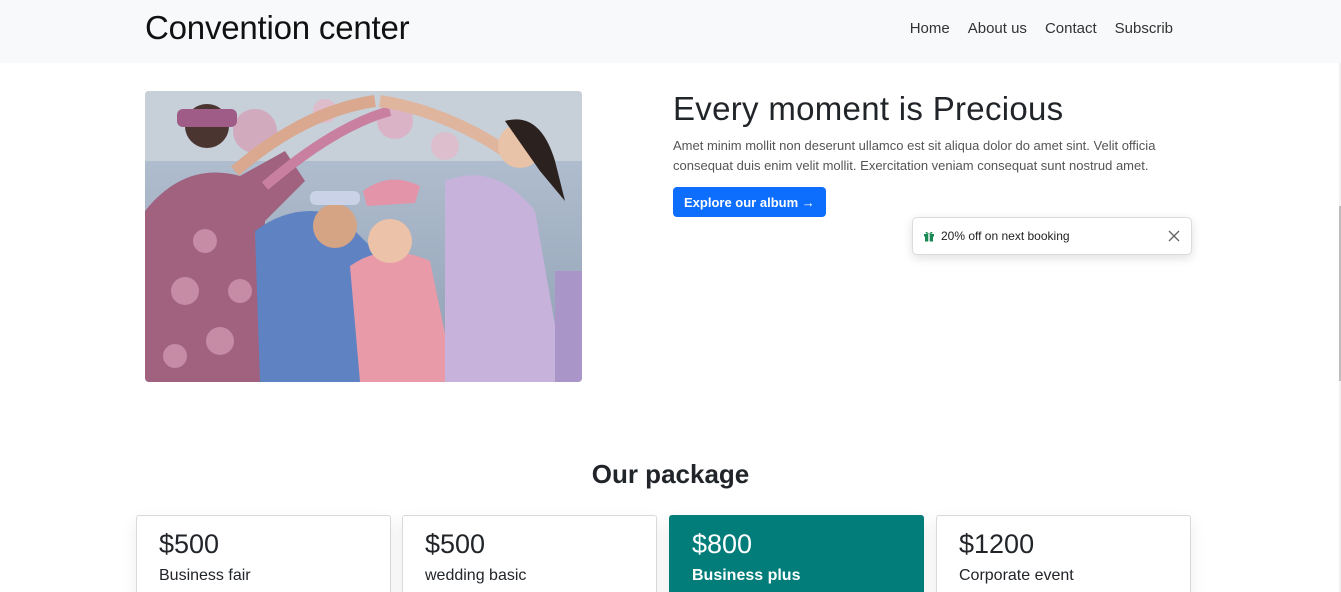 This screenshot has height=592, width=1341. Describe the element at coordinates (997, 544) in the screenshot. I see `package-price: $1200` at that location.